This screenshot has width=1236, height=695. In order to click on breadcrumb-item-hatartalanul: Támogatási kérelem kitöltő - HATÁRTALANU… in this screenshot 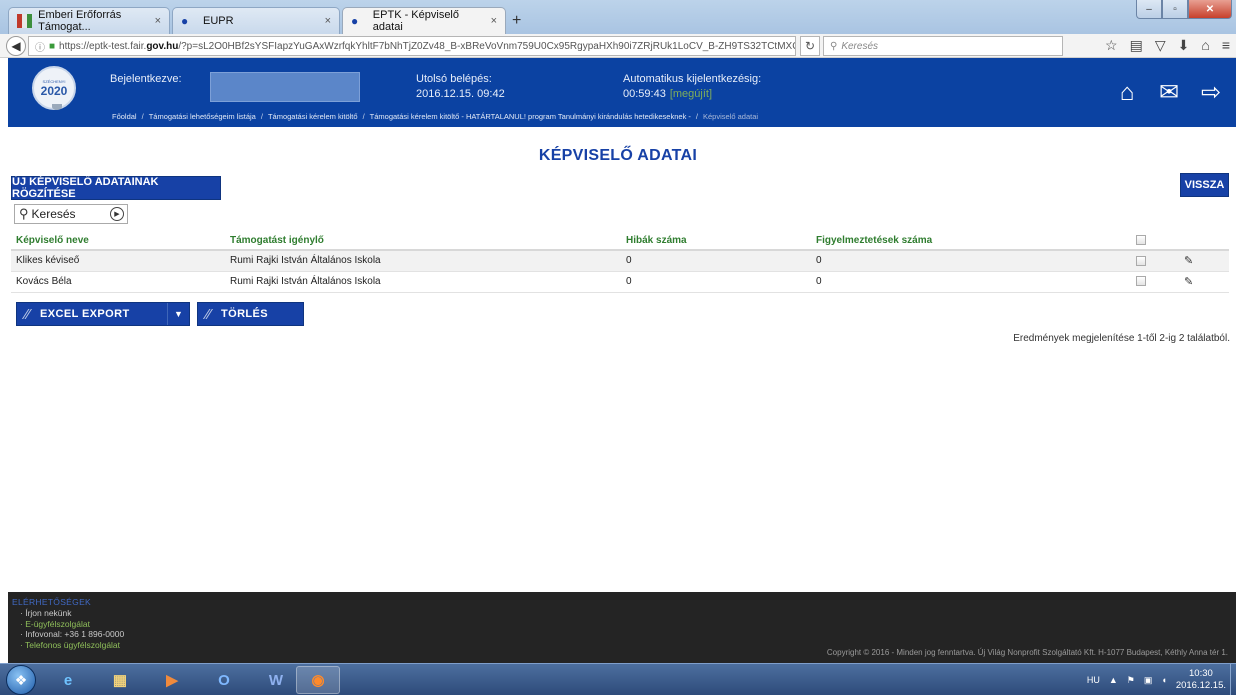, I will do `click(530, 116)`.